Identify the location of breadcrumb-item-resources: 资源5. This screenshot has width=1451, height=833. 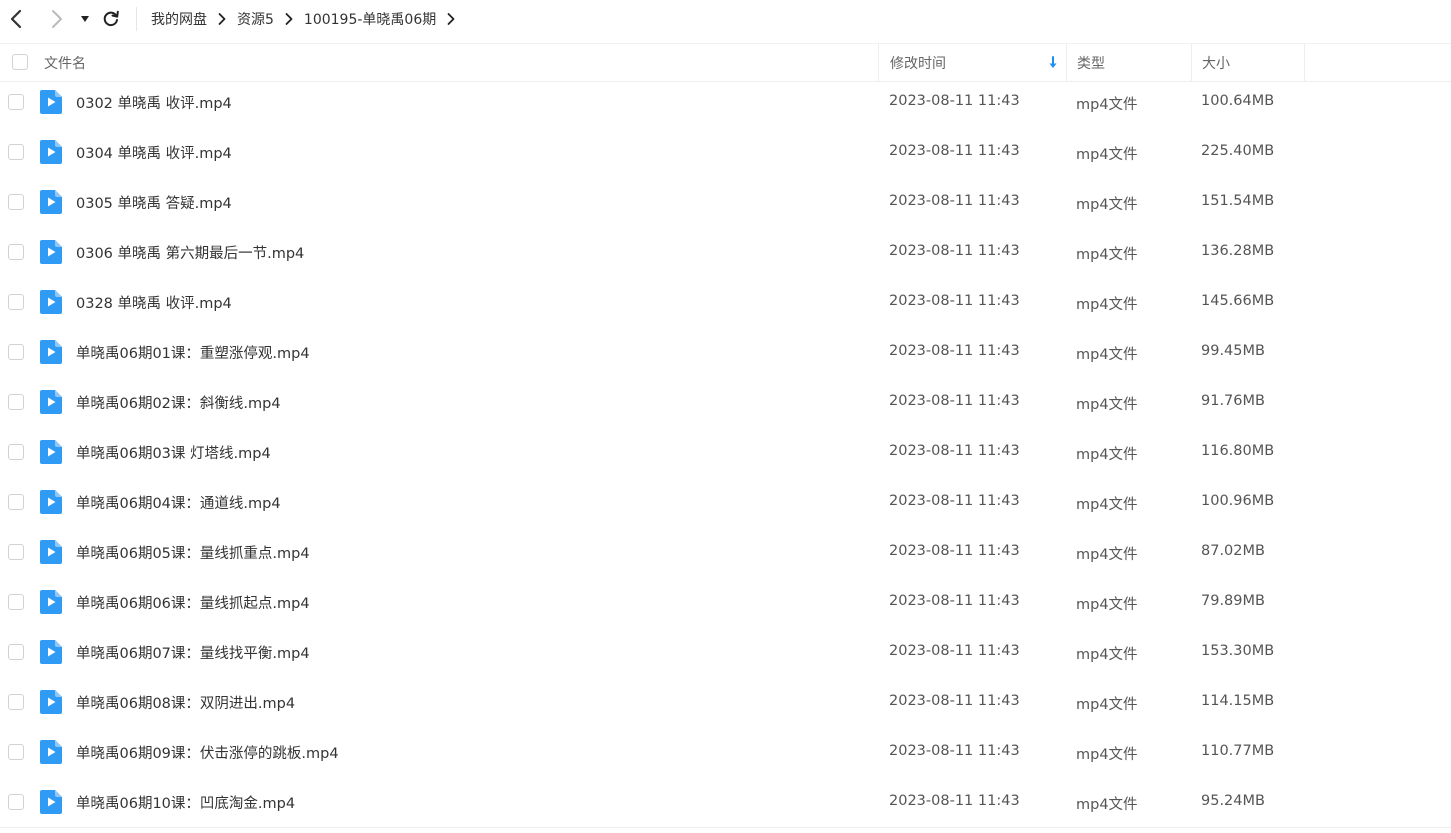
(255, 19).